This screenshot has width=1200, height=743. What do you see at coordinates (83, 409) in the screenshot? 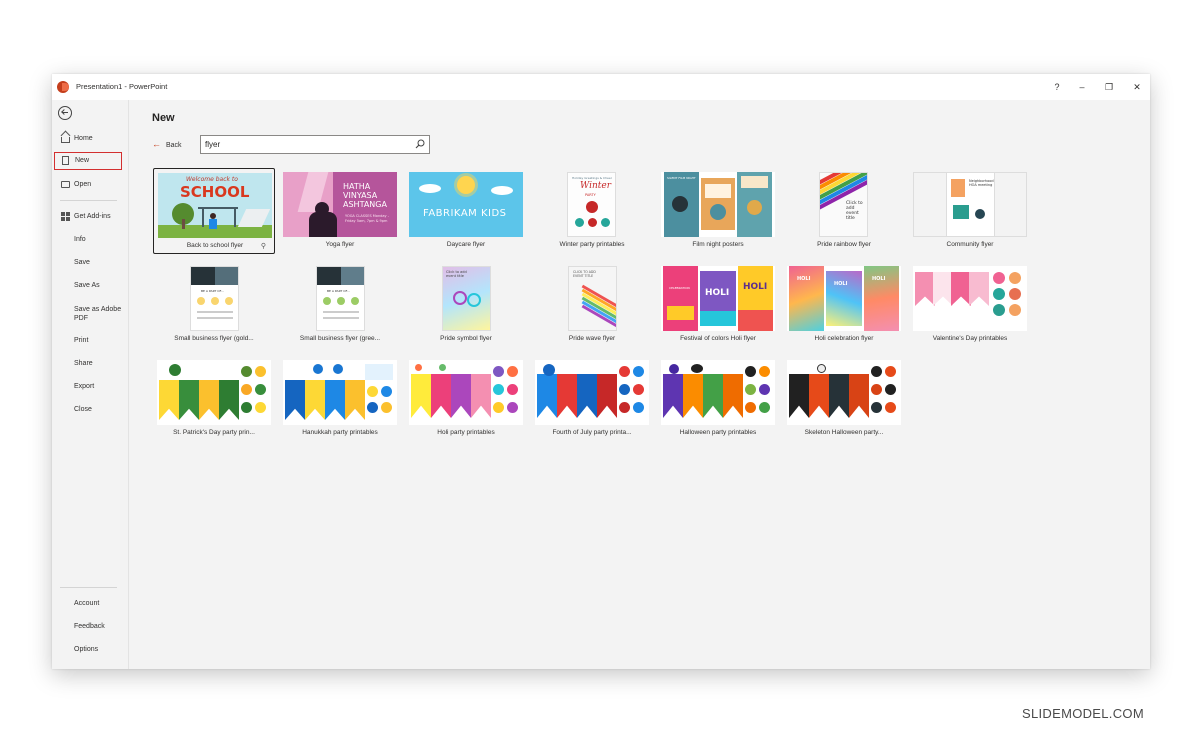
I see `sidebar-item-label: Close` at bounding box center [83, 409].